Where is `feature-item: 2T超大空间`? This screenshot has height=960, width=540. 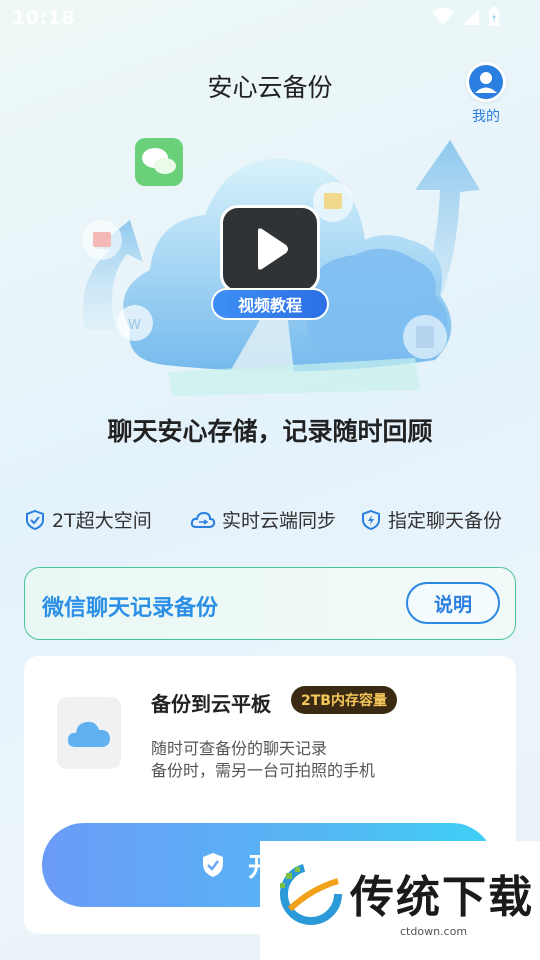
feature-item: 2T超大空间 is located at coordinates (88, 519).